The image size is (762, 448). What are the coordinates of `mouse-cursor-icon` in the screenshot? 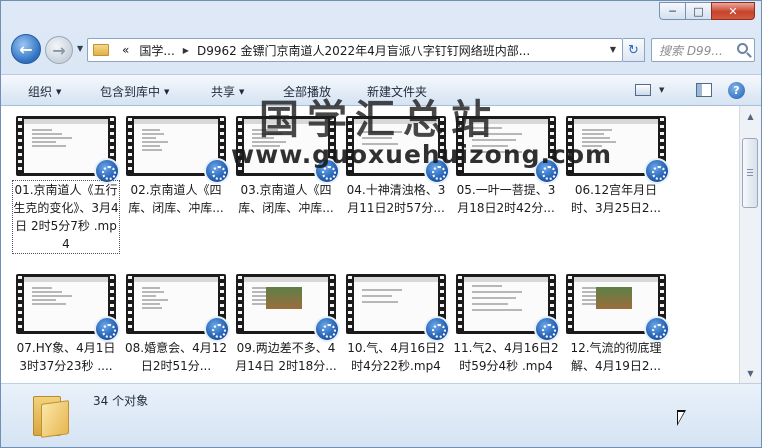 It's located at (681, 418).